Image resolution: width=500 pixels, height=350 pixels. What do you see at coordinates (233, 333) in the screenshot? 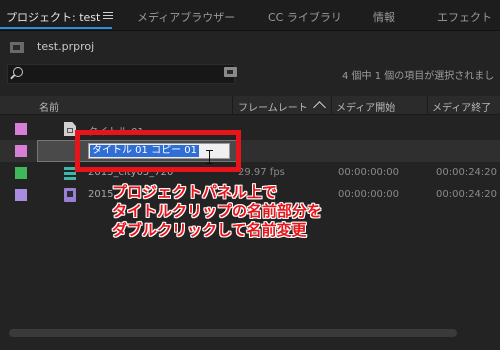
I see `horizontal-scrollbar` at bounding box center [233, 333].